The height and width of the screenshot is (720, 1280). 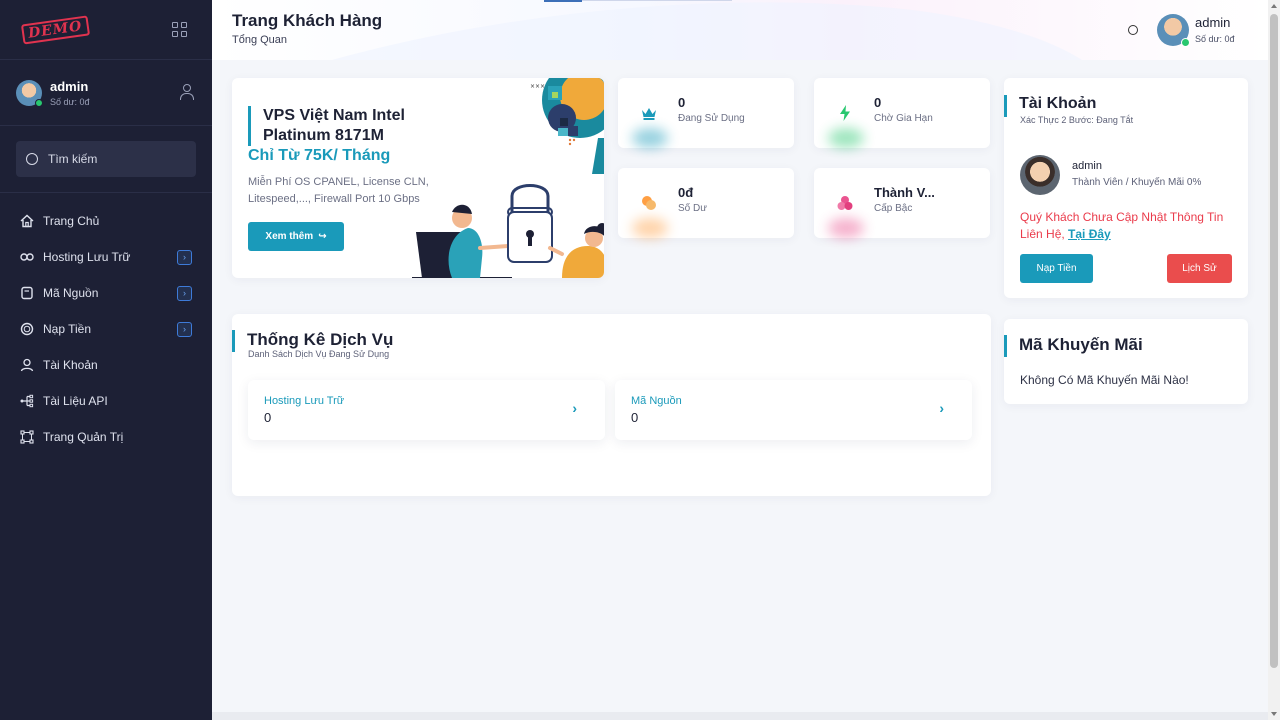 I want to click on stat-card-rank: Thành V... Cấp Bậc, so click(x=902, y=203).